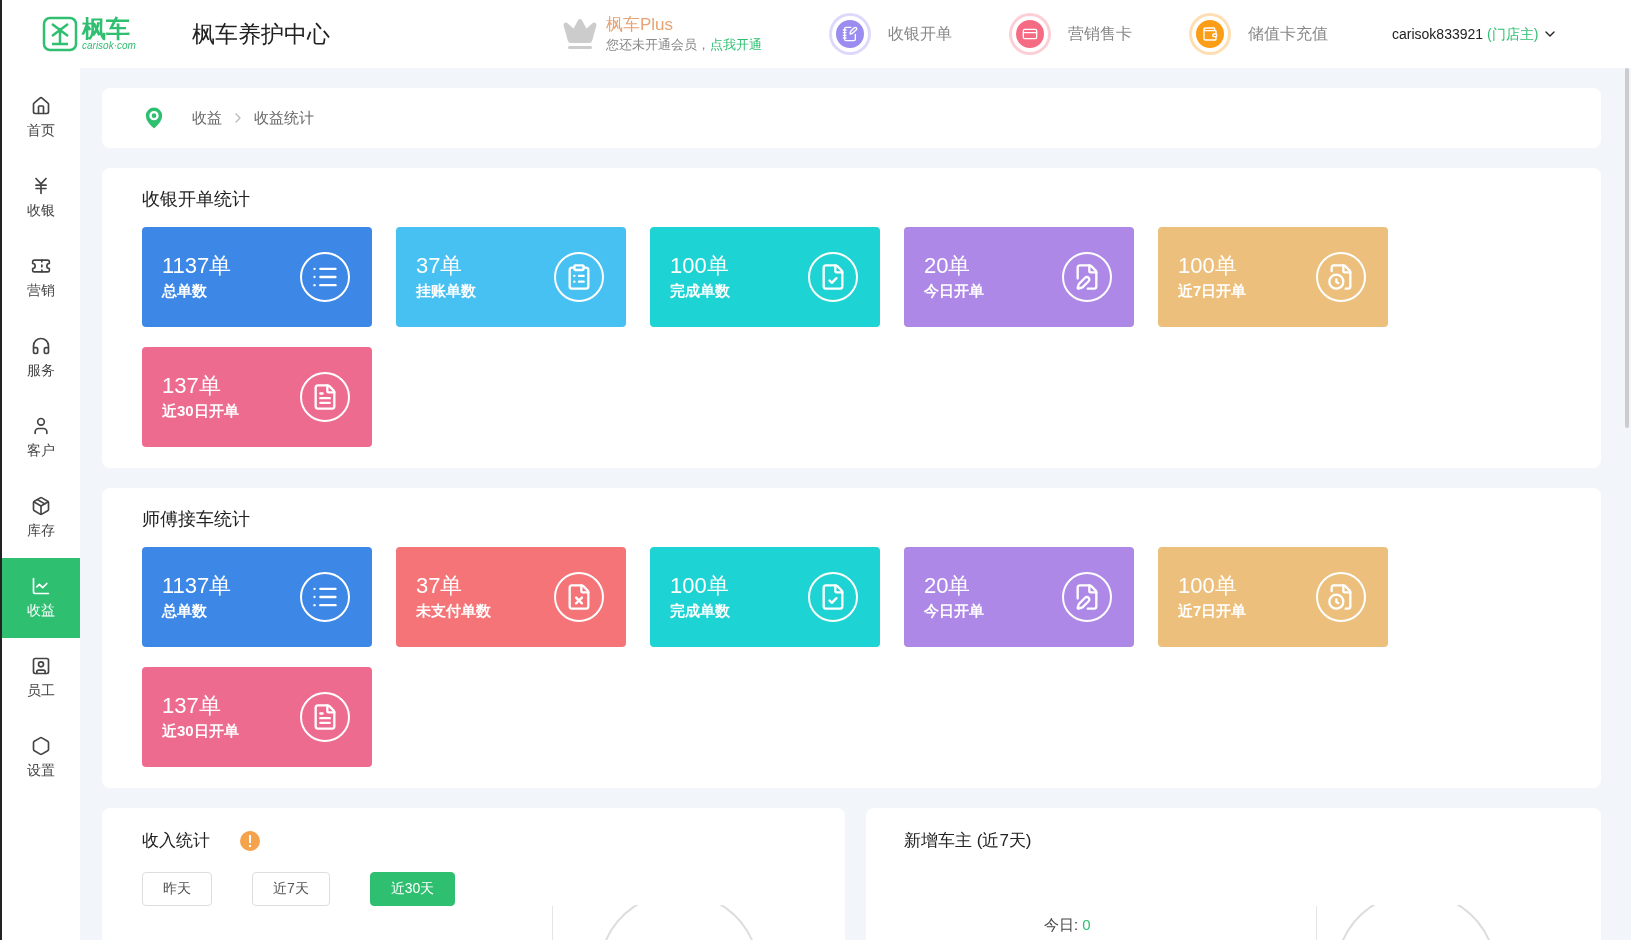 The width and height of the screenshot is (1631, 940). What do you see at coordinates (41, 598) in the screenshot?
I see `sidebar-item: 收益` at bounding box center [41, 598].